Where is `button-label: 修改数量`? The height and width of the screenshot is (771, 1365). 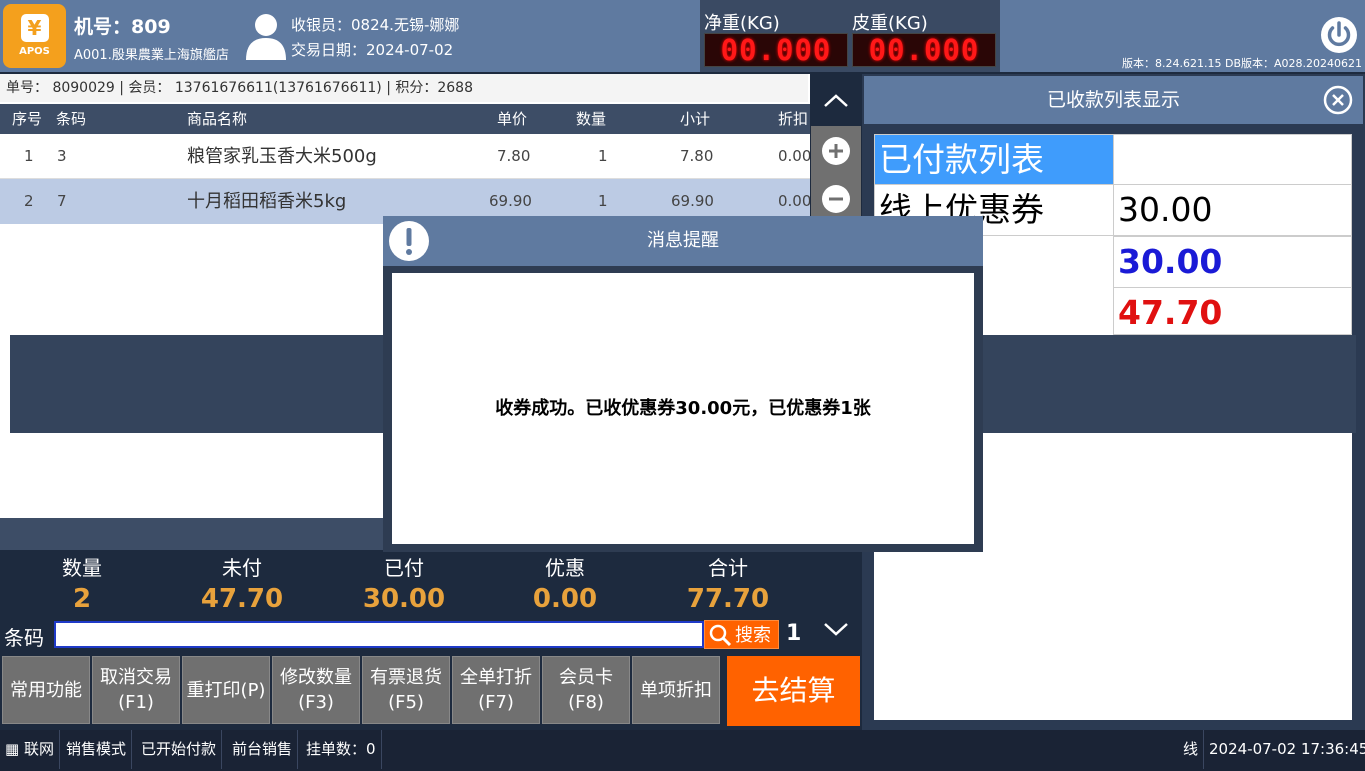 button-label: 修改数量 is located at coordinates (316, 677).